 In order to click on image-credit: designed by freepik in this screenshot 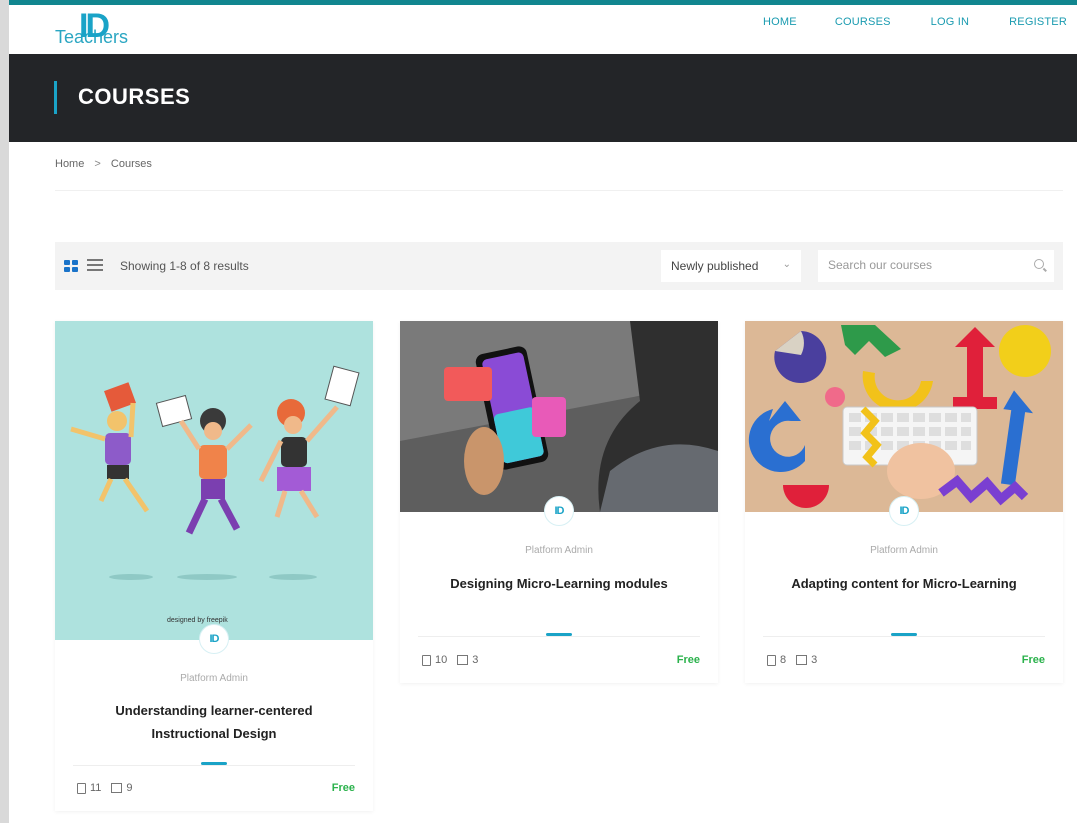, I will do `click(197, 620)`.